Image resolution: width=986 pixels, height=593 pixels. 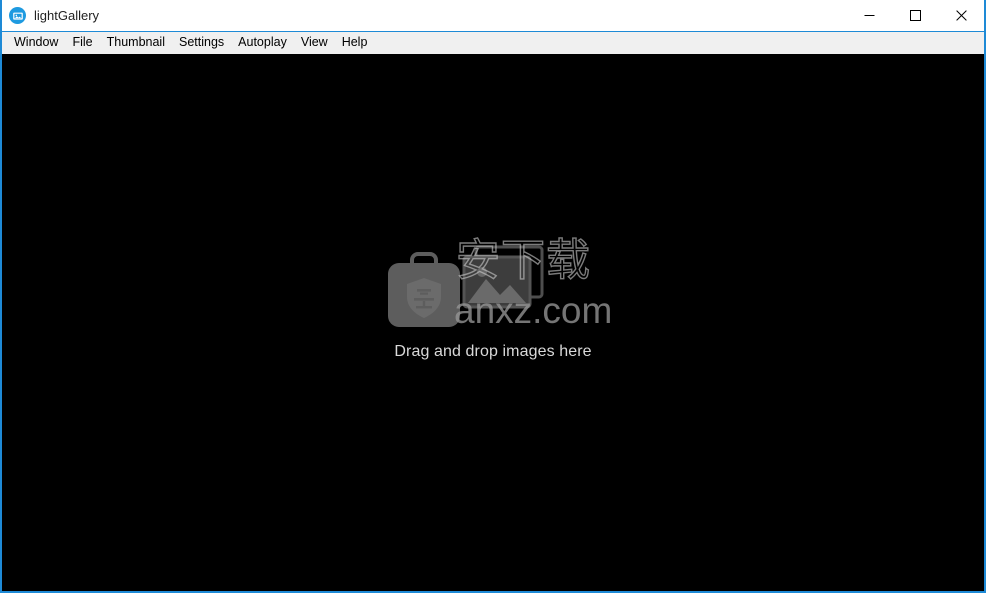 I want to click on window-title: lightGallery, so click(x=67, y=15).